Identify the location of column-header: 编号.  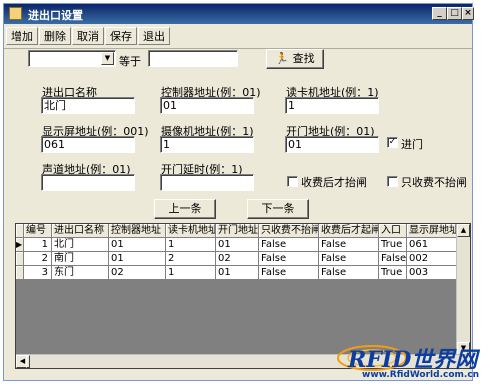
(38, 231).